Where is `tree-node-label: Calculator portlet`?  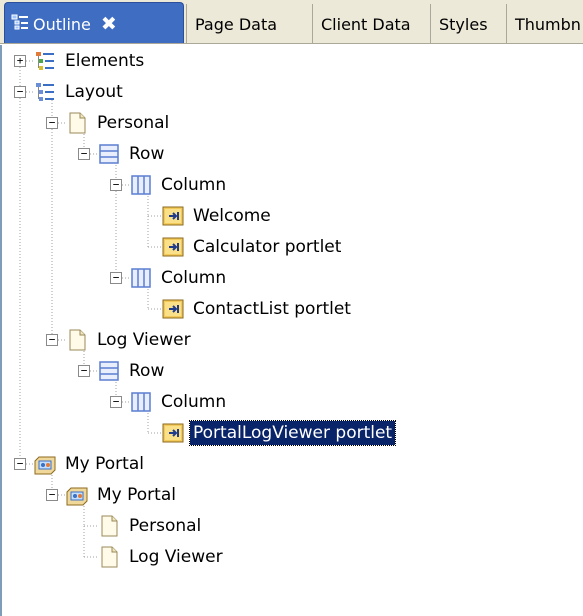 tree-node-label: Calculator portlet is located at coordinates (267, 247).